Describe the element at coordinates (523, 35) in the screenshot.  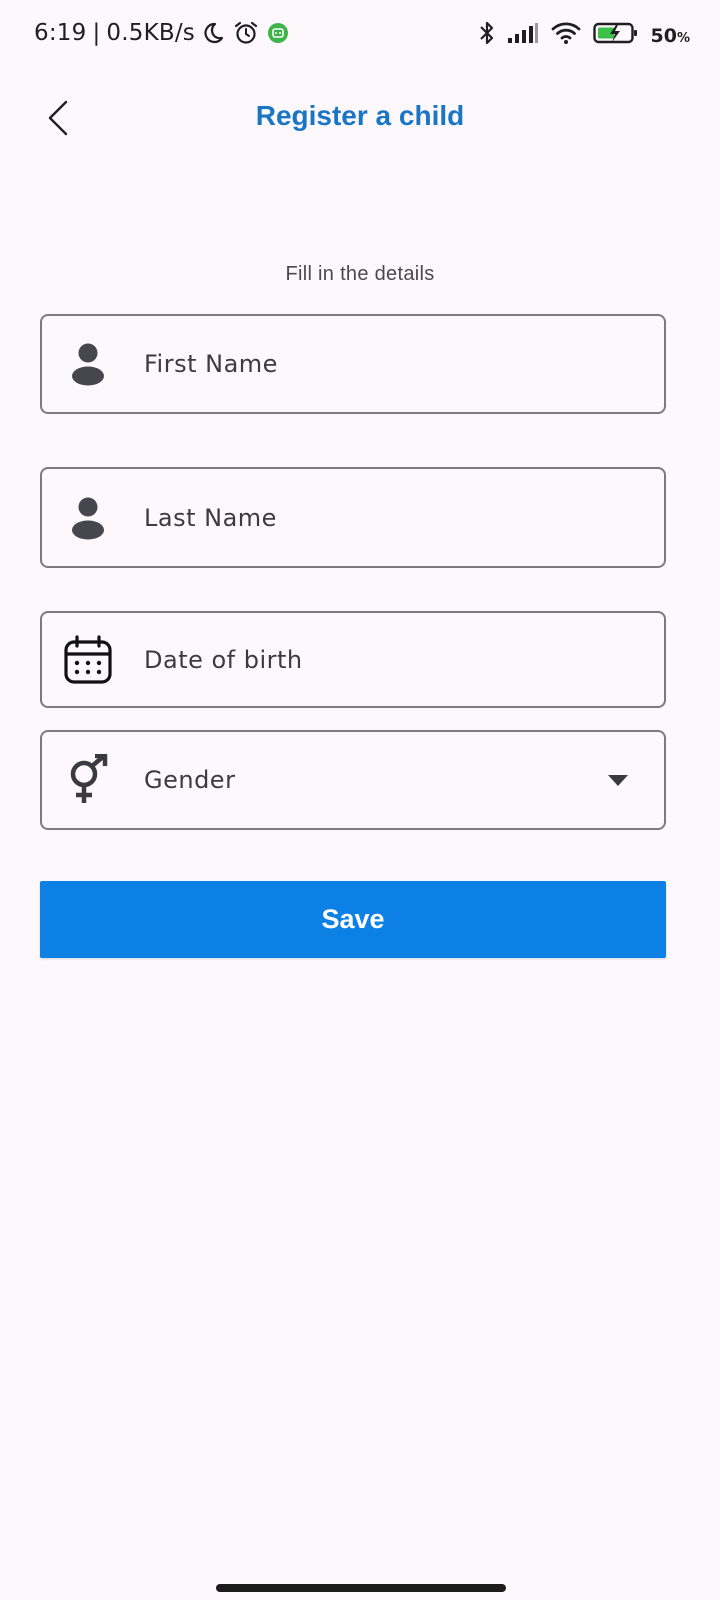
I see `signal-icon` at that location.